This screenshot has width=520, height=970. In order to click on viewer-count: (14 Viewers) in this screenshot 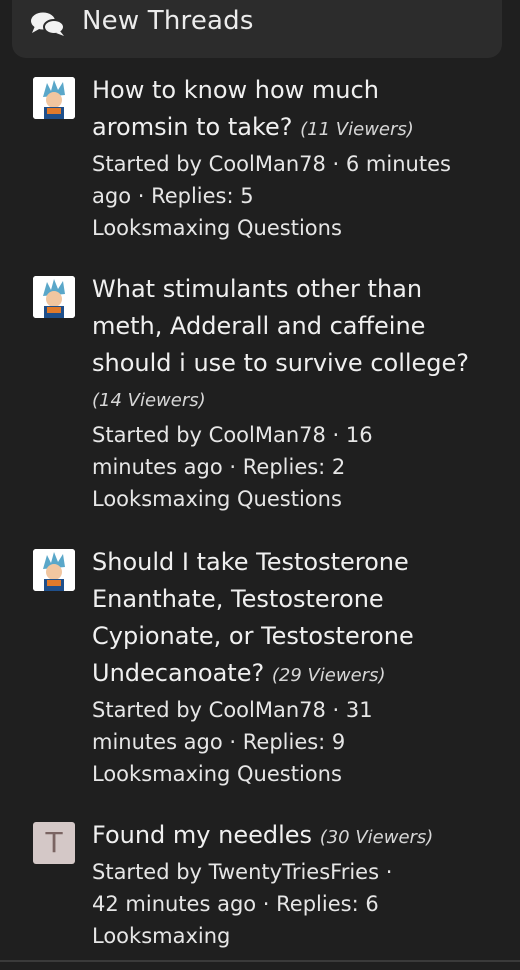, I will do `click(149, 400)`.